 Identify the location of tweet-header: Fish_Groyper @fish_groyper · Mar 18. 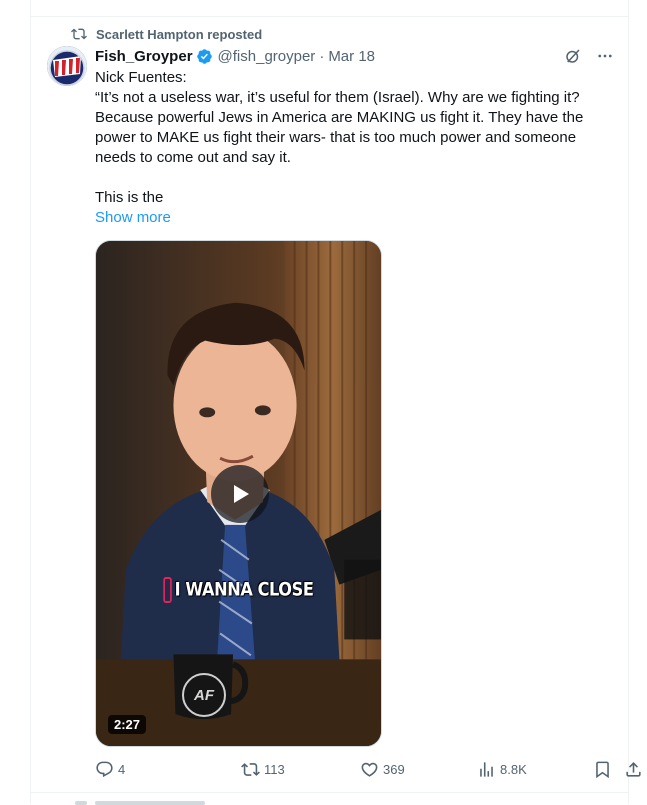
(354, 56).